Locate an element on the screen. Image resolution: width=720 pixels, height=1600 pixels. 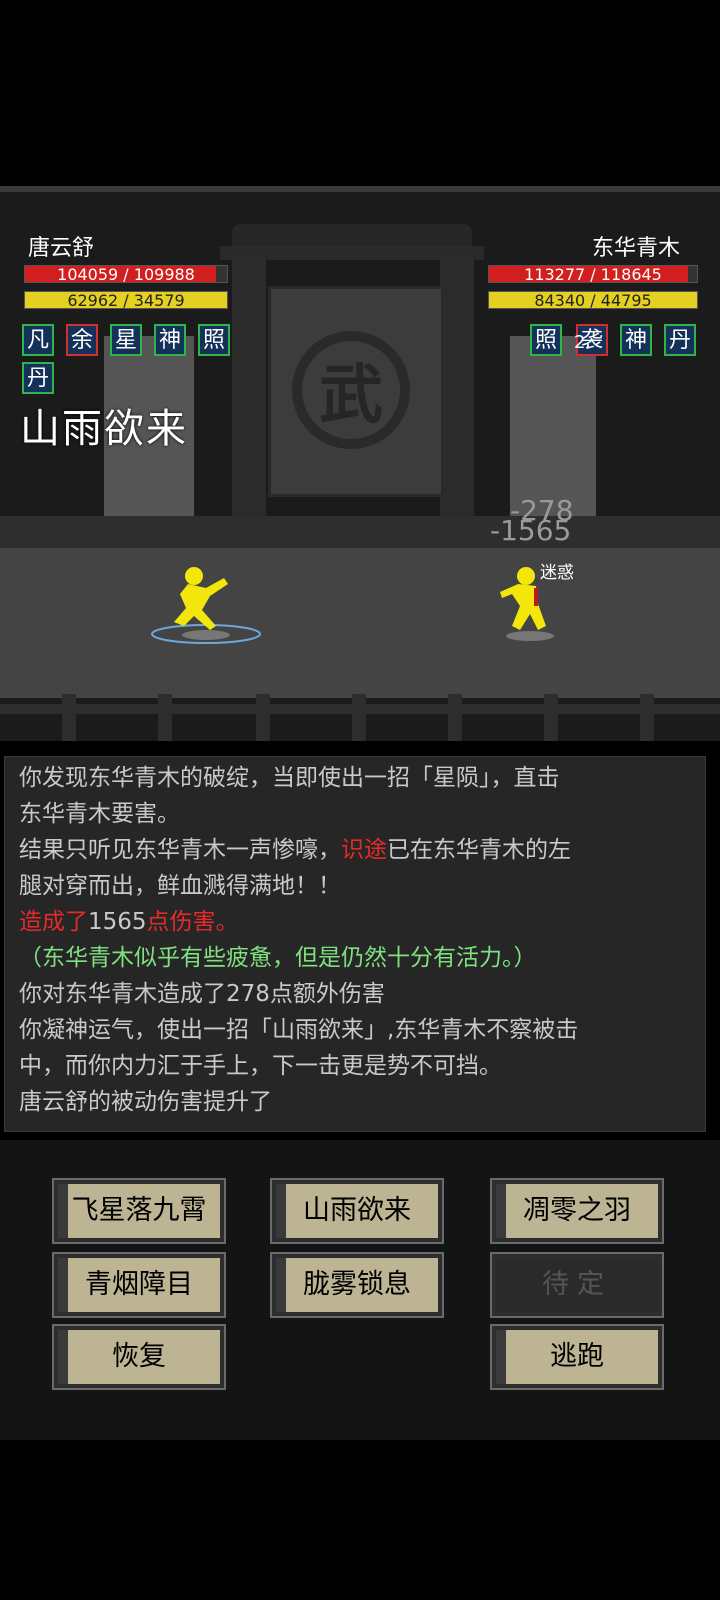
log-text-segment: 唐云舒的被动伤害提升了 is located at coordinates (145, 1102).